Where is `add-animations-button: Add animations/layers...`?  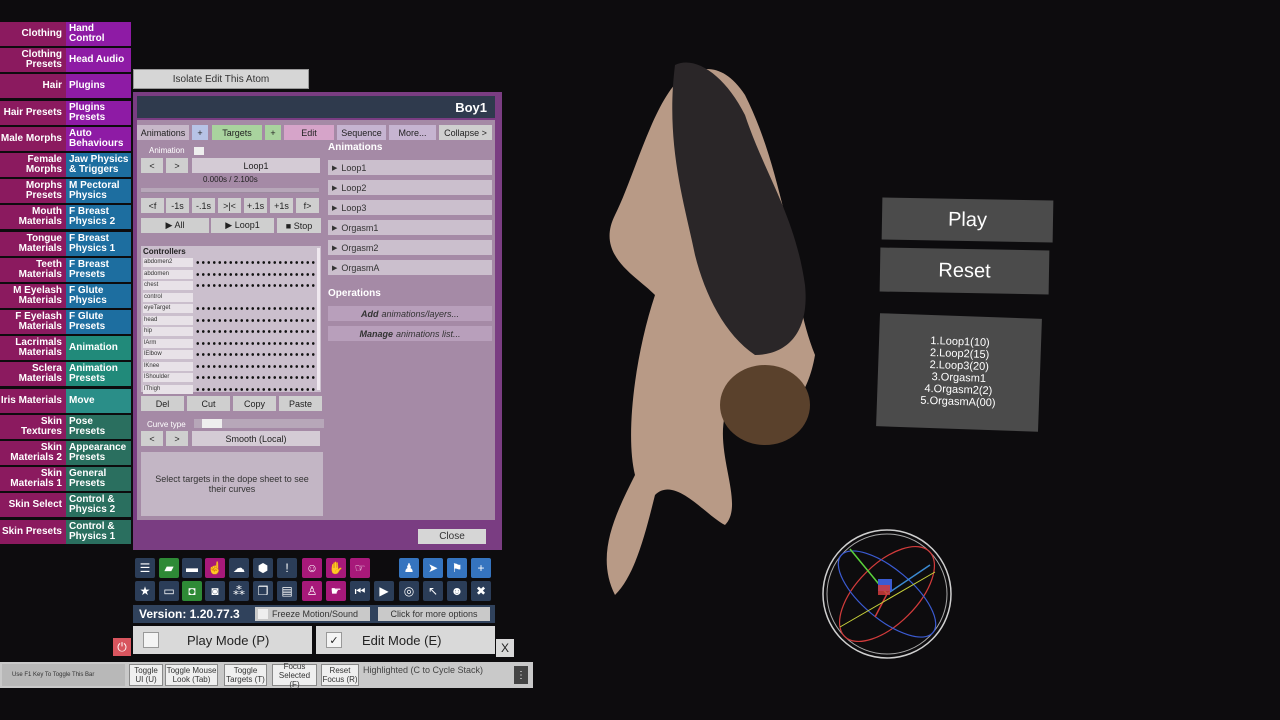 add-animations-button: Add animations/layers... is located at coordinates (410, 313).